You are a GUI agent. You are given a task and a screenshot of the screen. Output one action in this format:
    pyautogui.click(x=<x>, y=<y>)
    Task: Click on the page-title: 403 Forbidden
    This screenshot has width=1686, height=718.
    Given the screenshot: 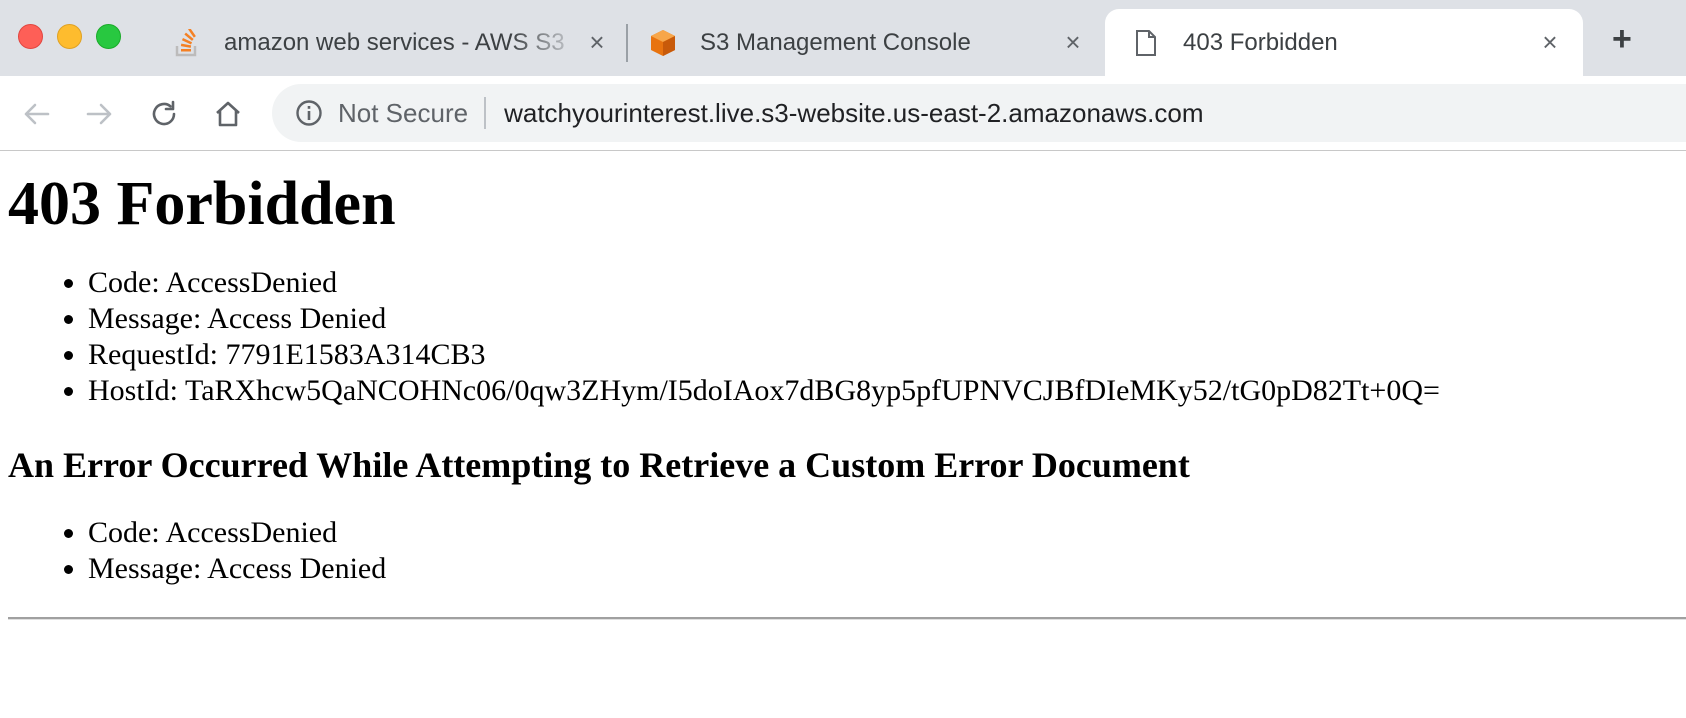 What is the action you would take?
    pyautogui.click(x=202, y=204)
    